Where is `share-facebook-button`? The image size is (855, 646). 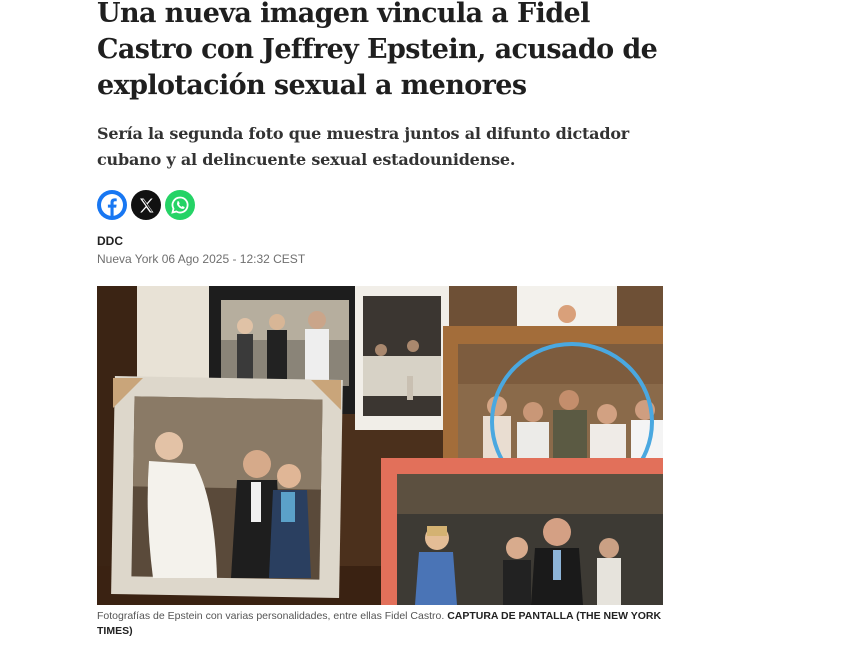
share-facebook-button is located at coordinates (112, 205).